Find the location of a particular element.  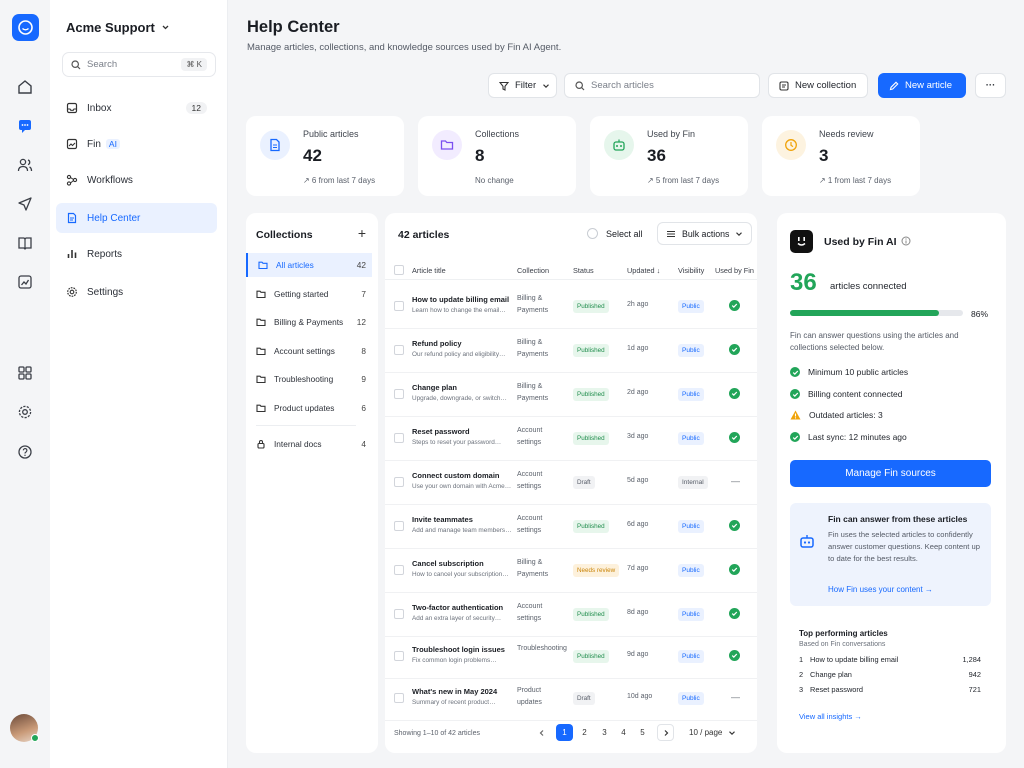

add-collection-button: + is located at coordinates (362, 233).